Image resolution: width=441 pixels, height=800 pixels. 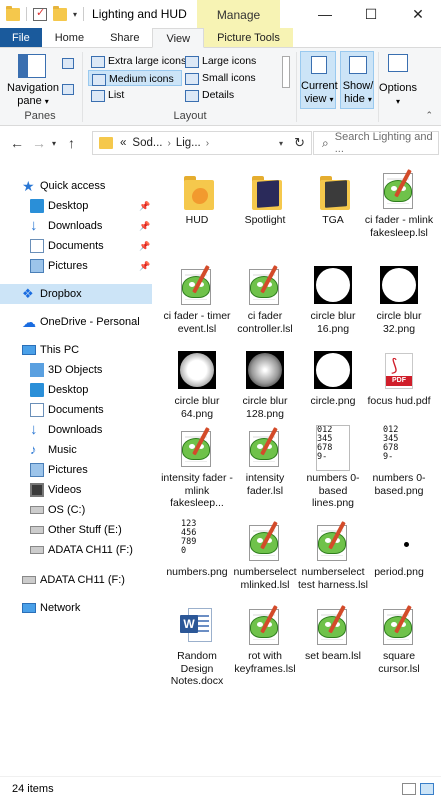 I want to click on sidebar-item-desktop: Desktop 📌, so click(x=76, y=206).